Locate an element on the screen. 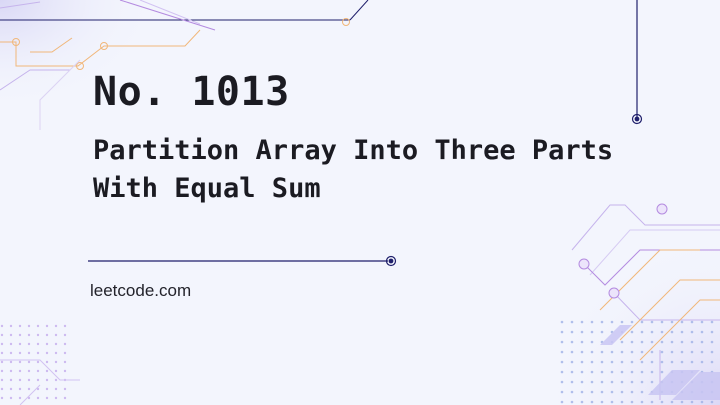  title-divider is located at coordinates (242, 261).